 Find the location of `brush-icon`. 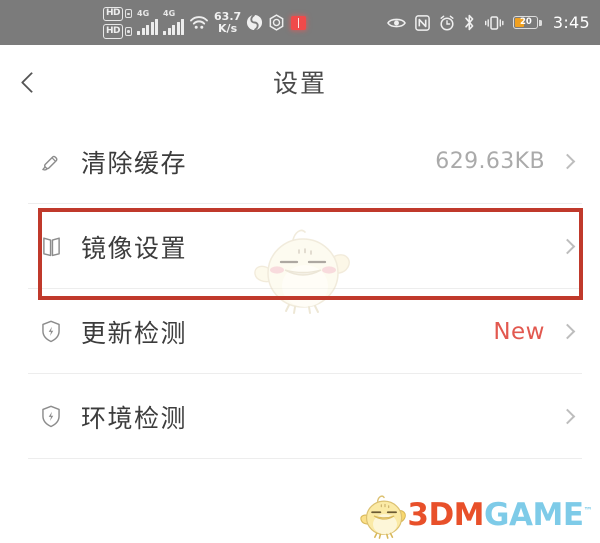

brush-icon is located at coordinates (51, 161).